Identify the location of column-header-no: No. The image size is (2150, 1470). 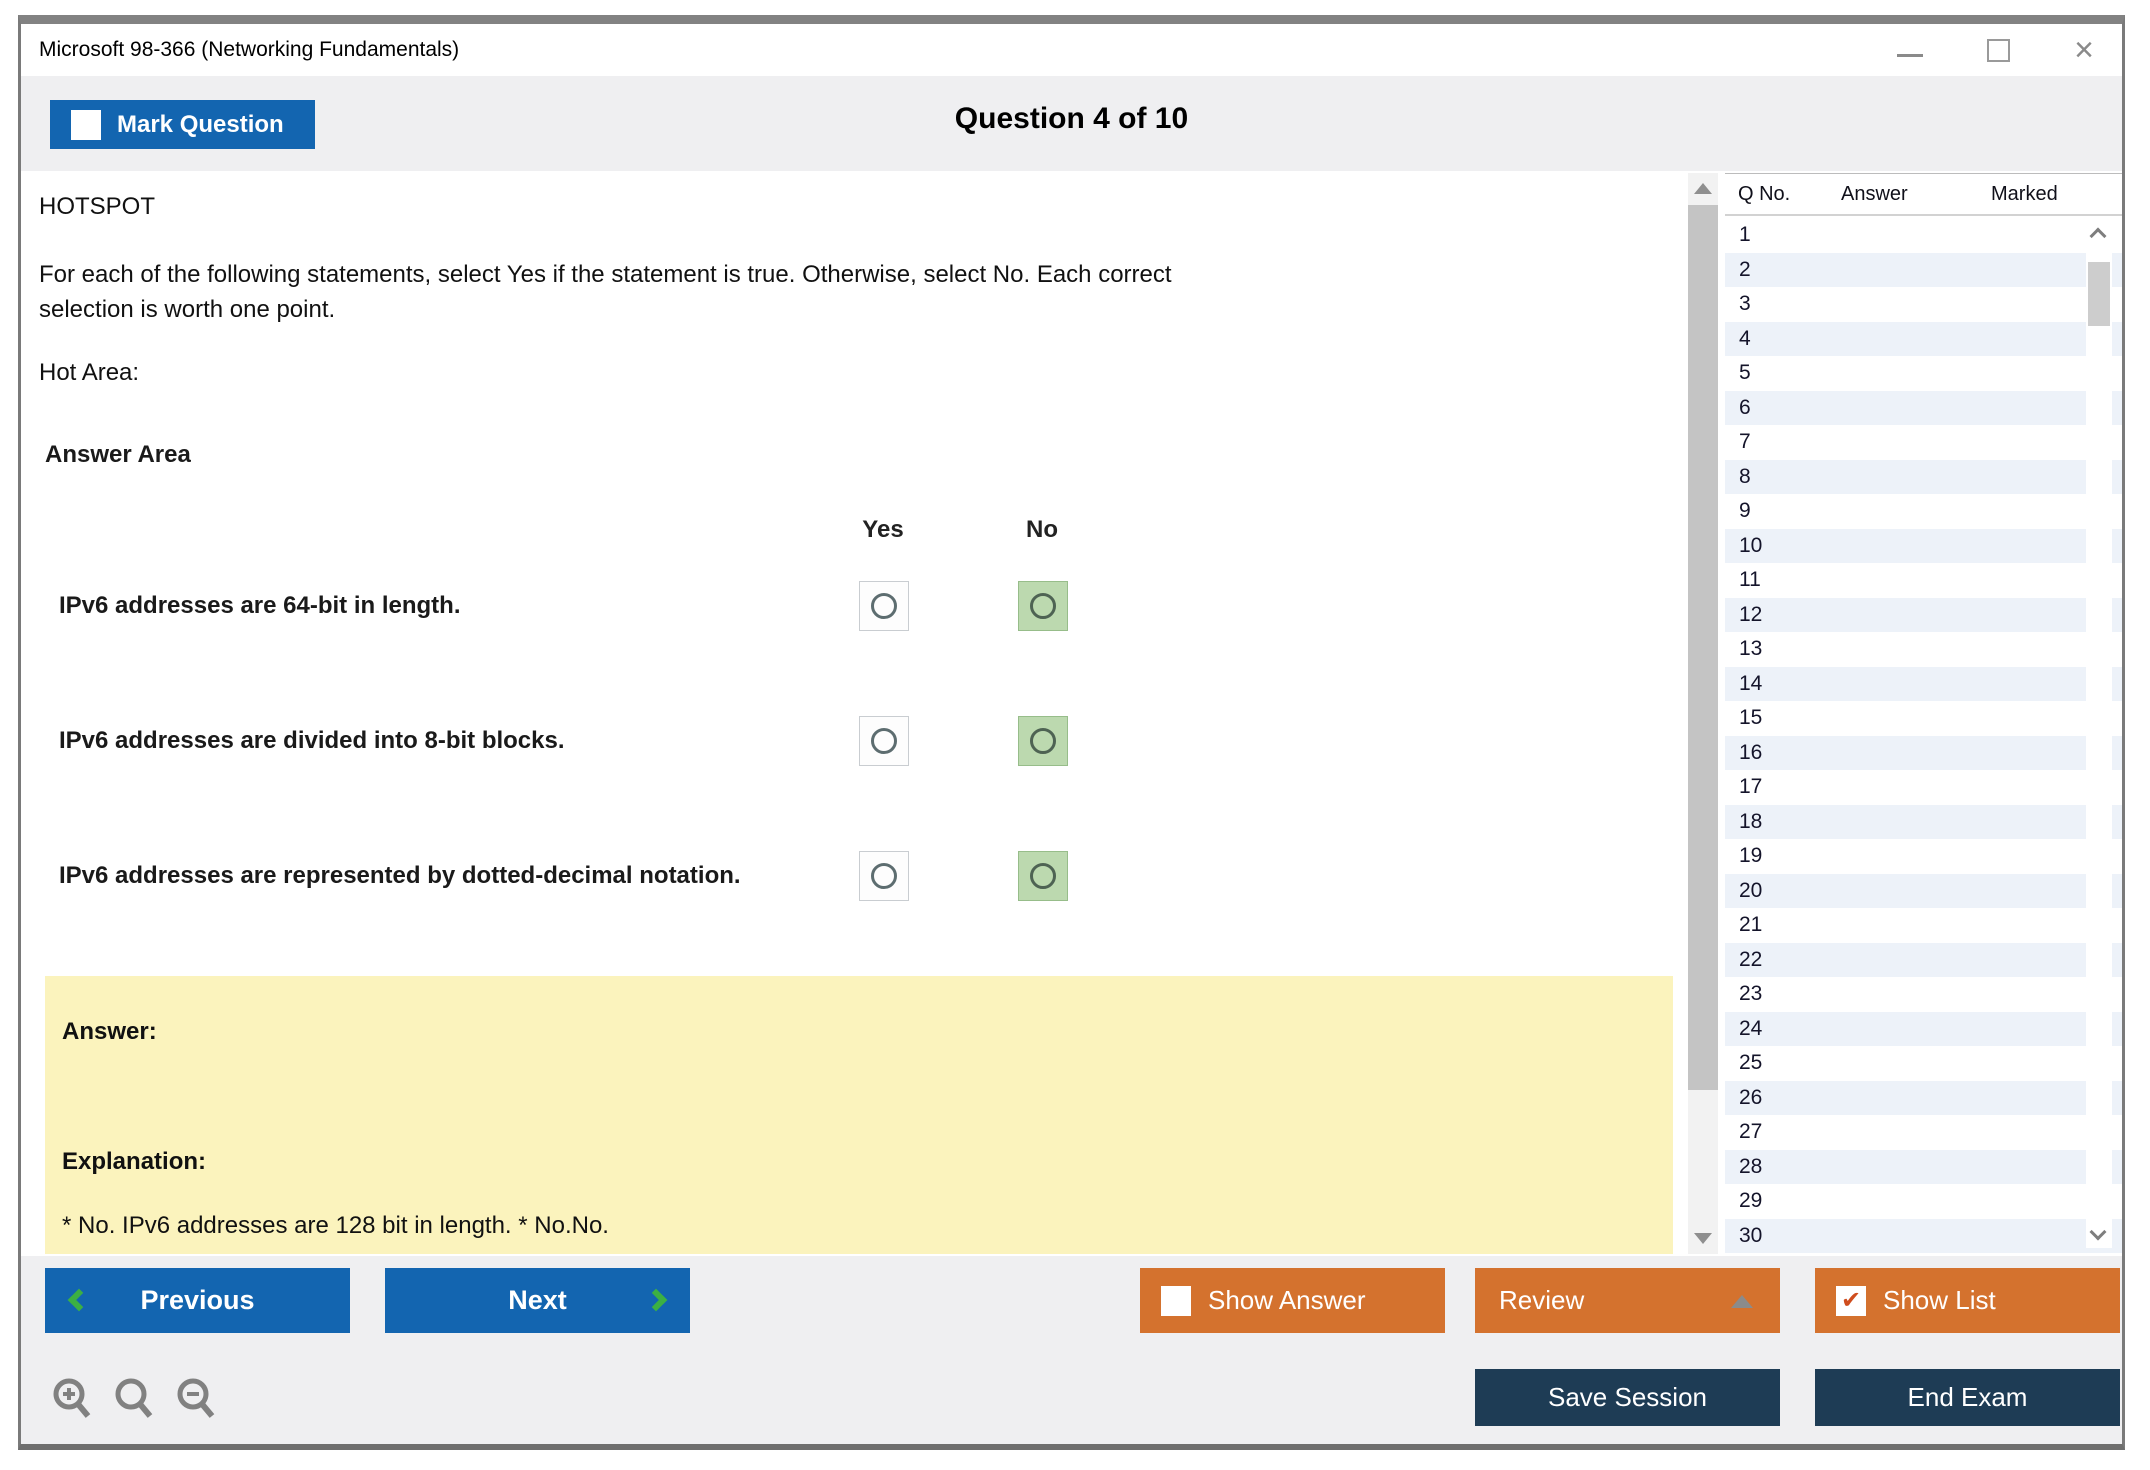
(1042, 529).